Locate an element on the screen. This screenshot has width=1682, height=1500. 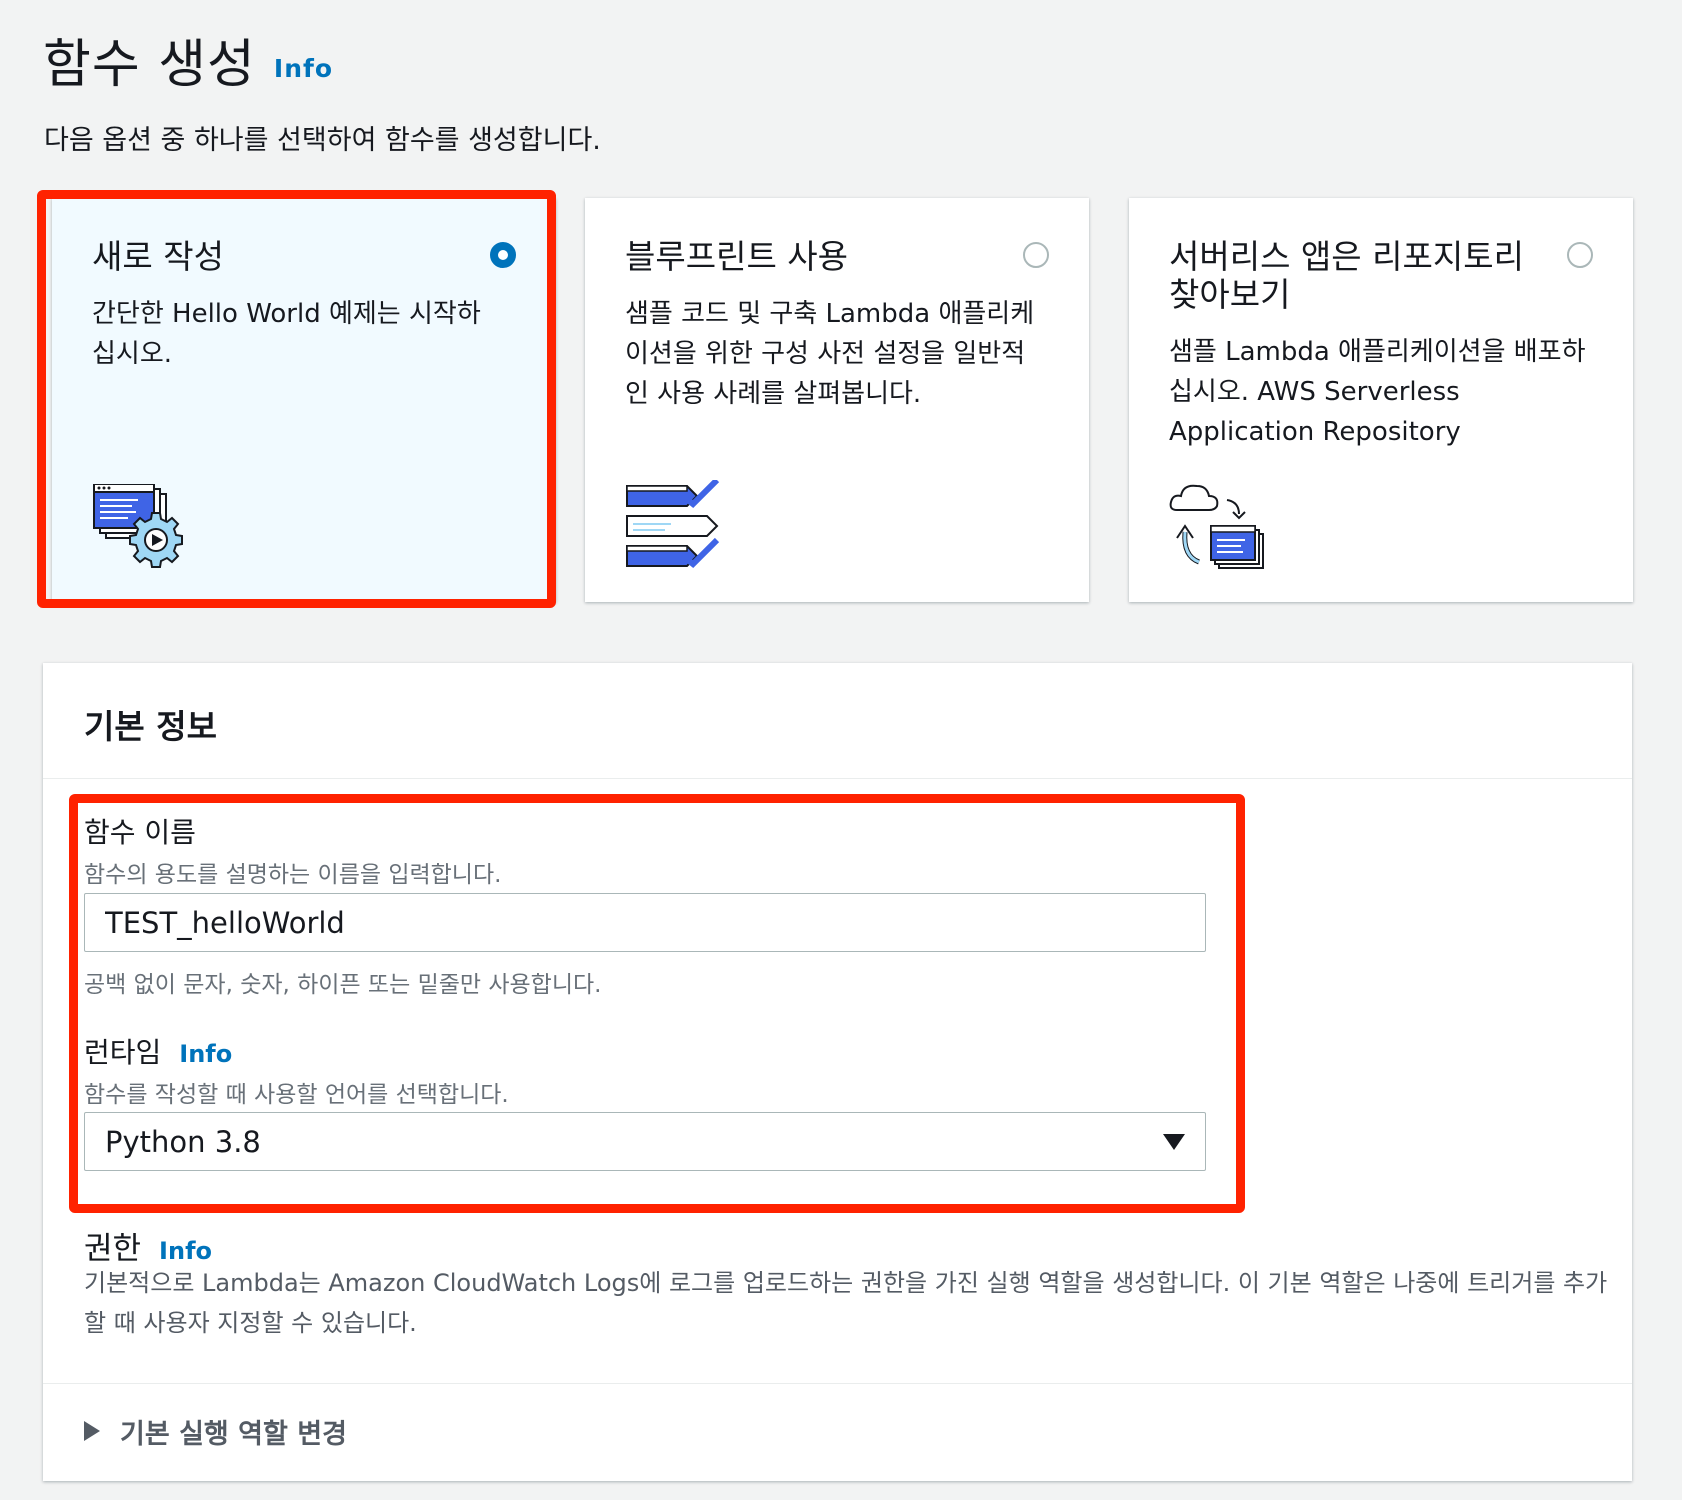
page-description: 다음 옵션 중 하나를 선택하여 함수를 생성합니다. is located at coordinates (322, 140).